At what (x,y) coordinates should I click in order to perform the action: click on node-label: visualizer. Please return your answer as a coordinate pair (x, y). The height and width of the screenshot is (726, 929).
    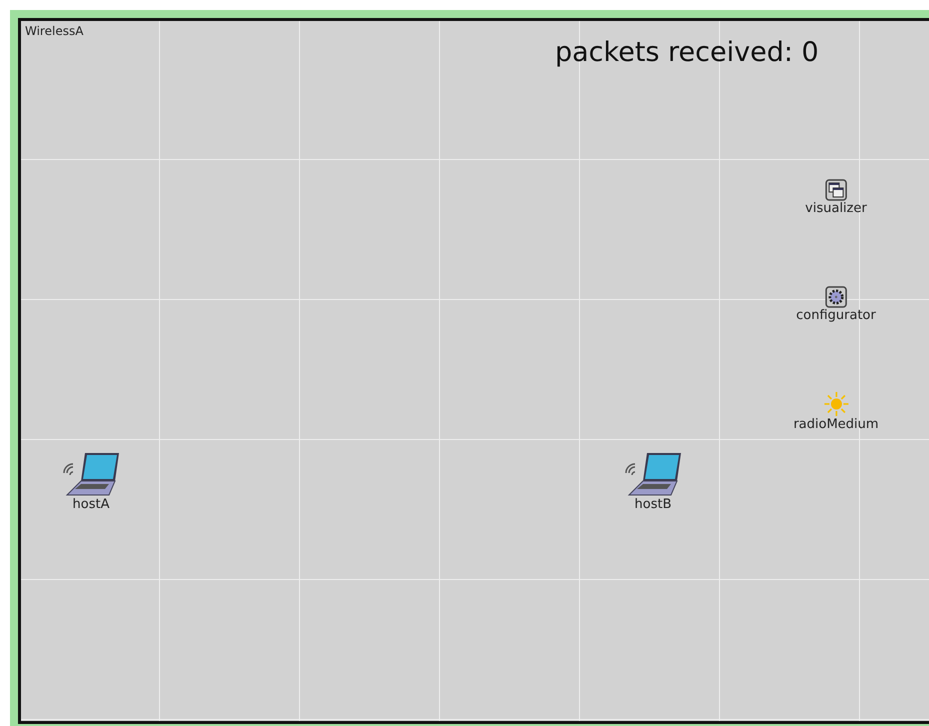
    Looking at the image, I should click on (836, 209).